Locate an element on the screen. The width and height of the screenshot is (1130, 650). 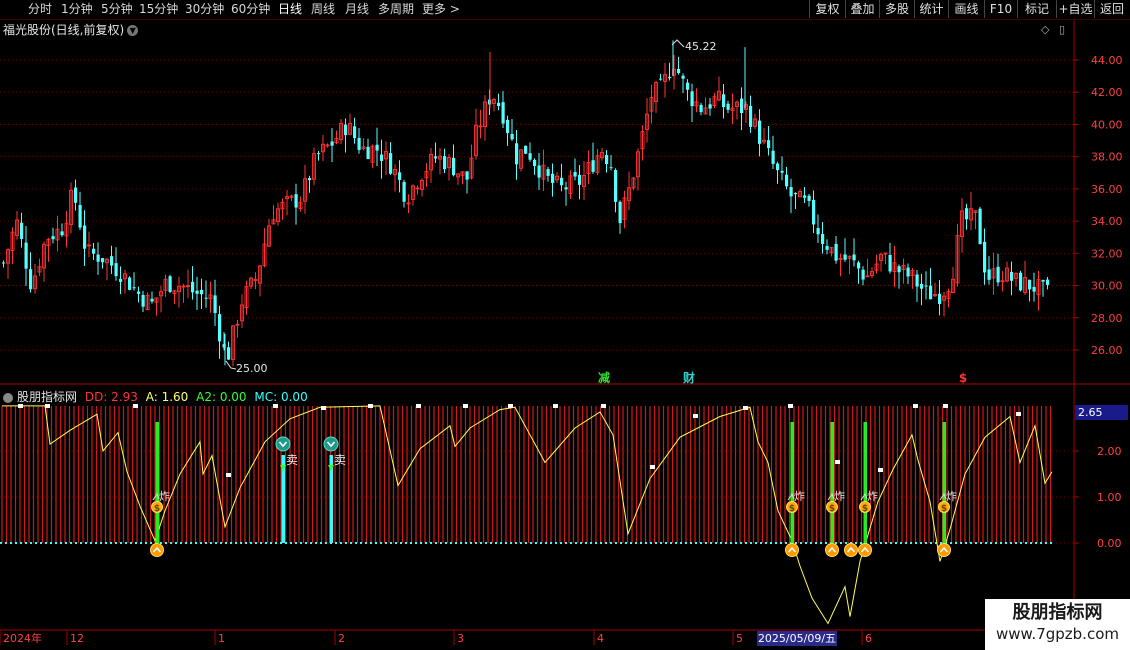
sell-arrow-circle is located at coordinates (283, 444).